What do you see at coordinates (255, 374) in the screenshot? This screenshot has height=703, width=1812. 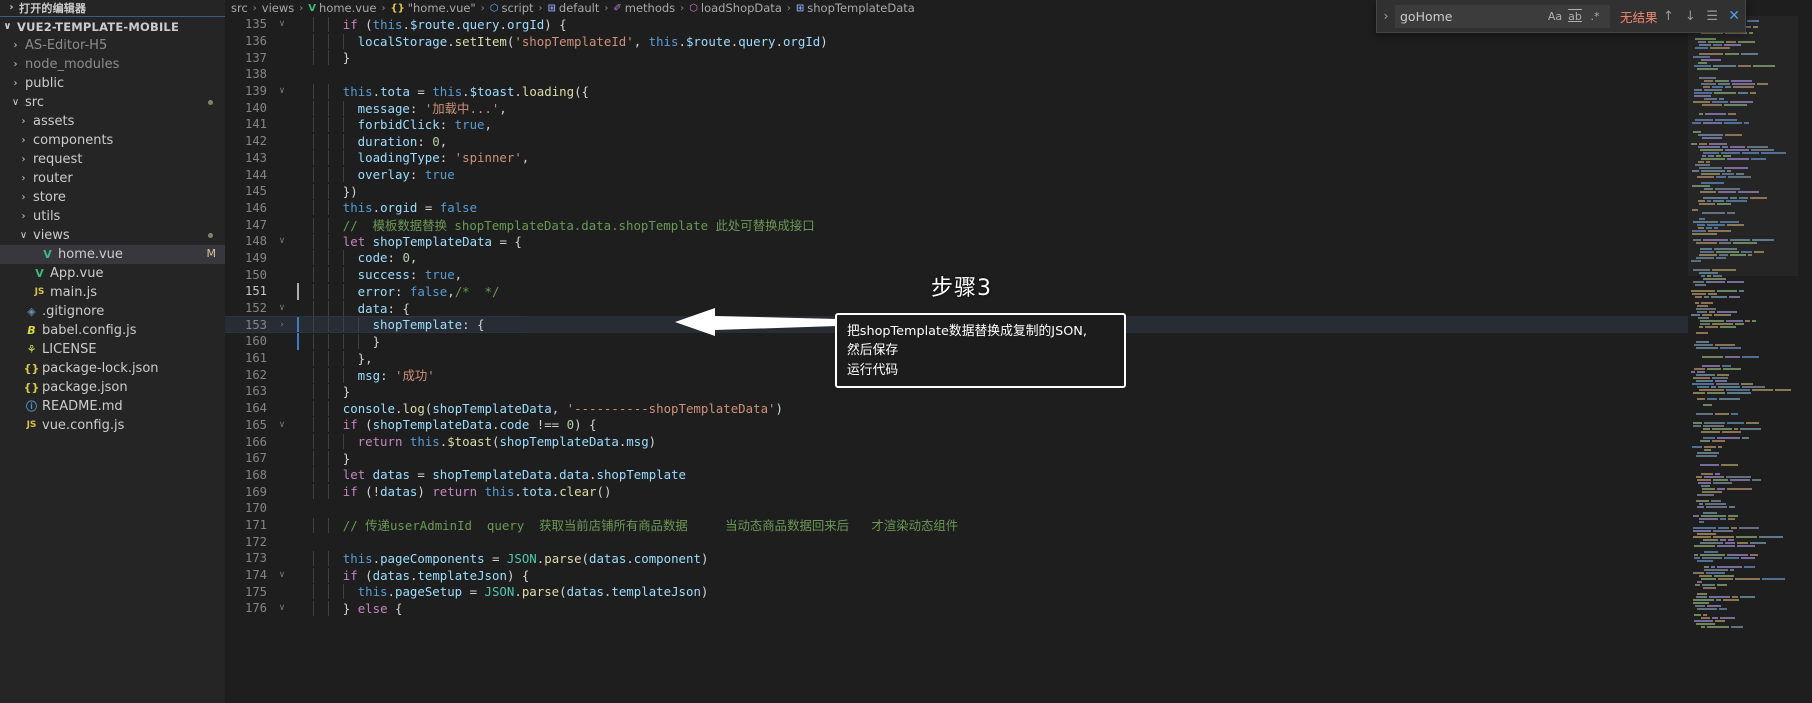 I see `line-number: 162` at bounding box center [255, 374].